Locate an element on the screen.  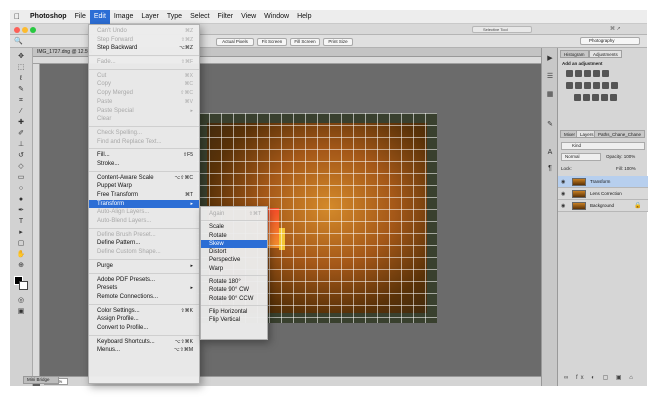
invert-icon is located at coordinates (577, 97).